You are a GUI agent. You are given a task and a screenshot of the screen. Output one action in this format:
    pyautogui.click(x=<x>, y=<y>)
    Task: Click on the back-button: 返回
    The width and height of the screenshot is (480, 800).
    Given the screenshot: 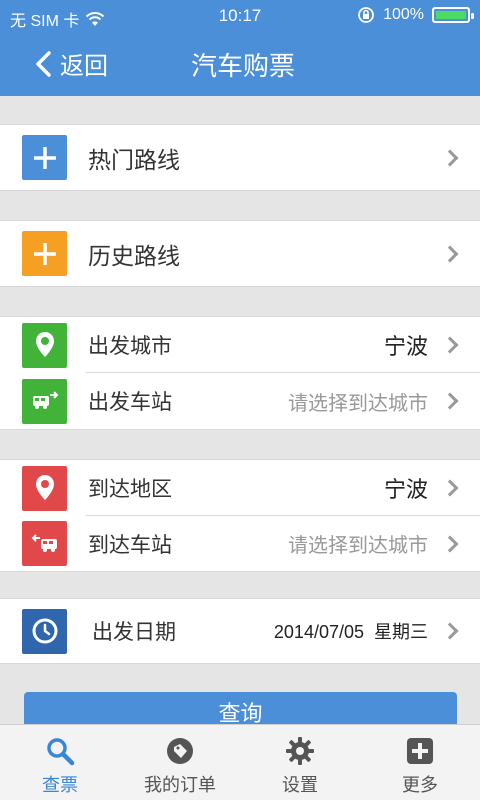 What is the action you would take?
    pyautogui.click(x=71, y=63)
    